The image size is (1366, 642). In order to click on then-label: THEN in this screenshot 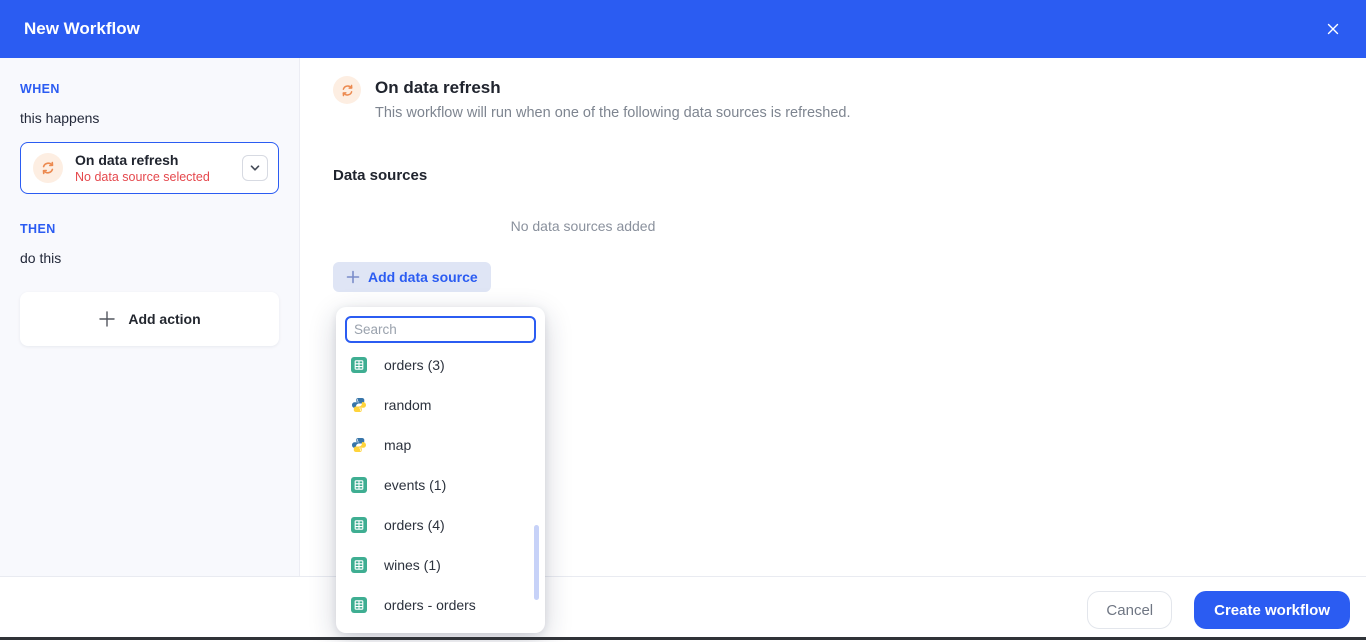, I will do `click(38, 229)`.